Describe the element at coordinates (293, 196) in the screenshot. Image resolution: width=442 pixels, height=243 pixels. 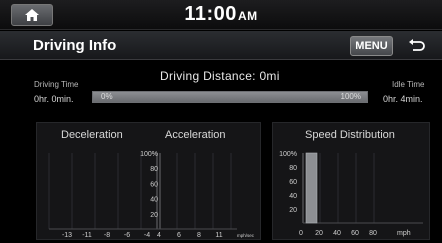
I see `speed-y-tick-label: 40` at that location.